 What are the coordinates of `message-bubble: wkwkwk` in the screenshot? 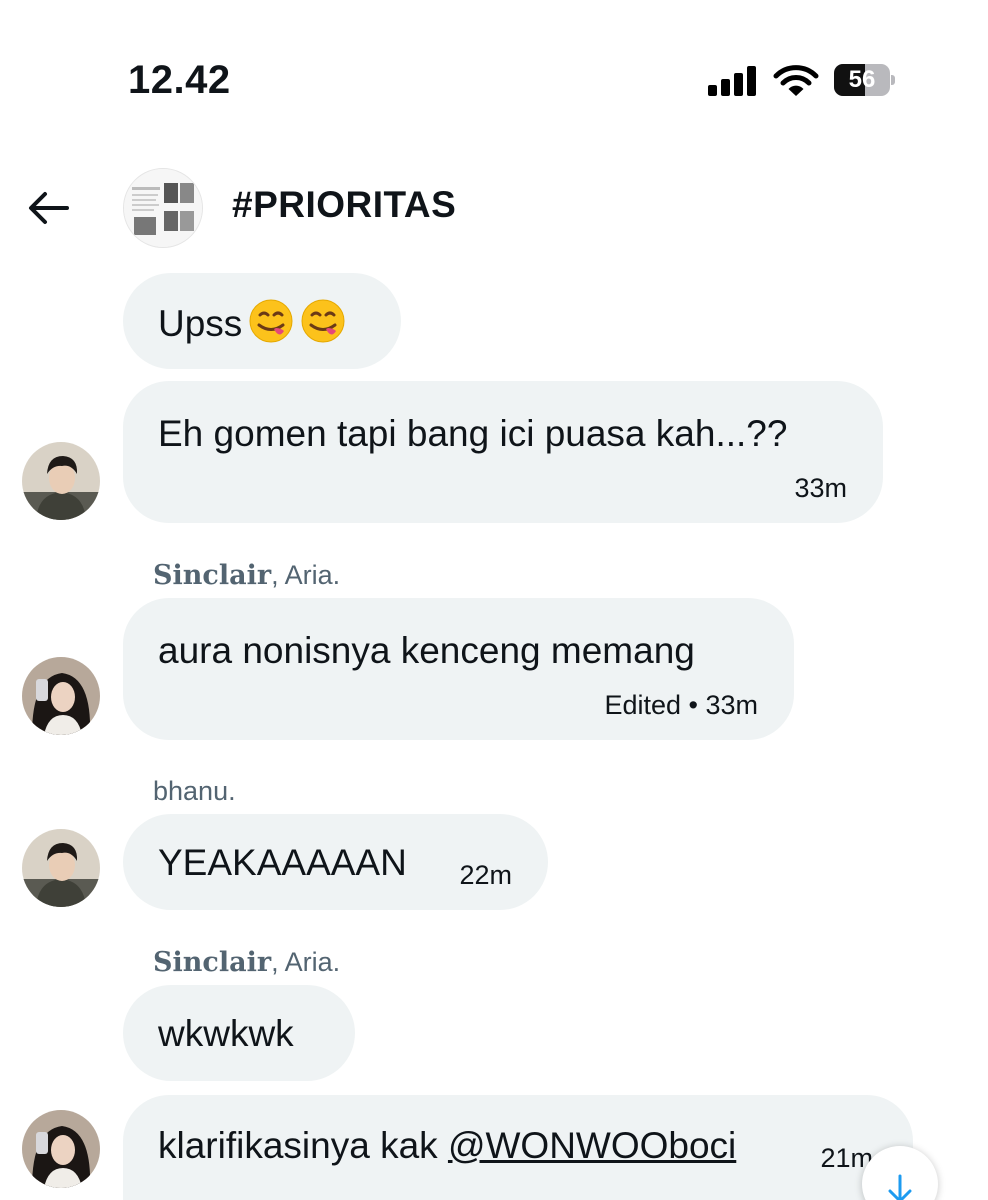 It's located at (239, 1033).